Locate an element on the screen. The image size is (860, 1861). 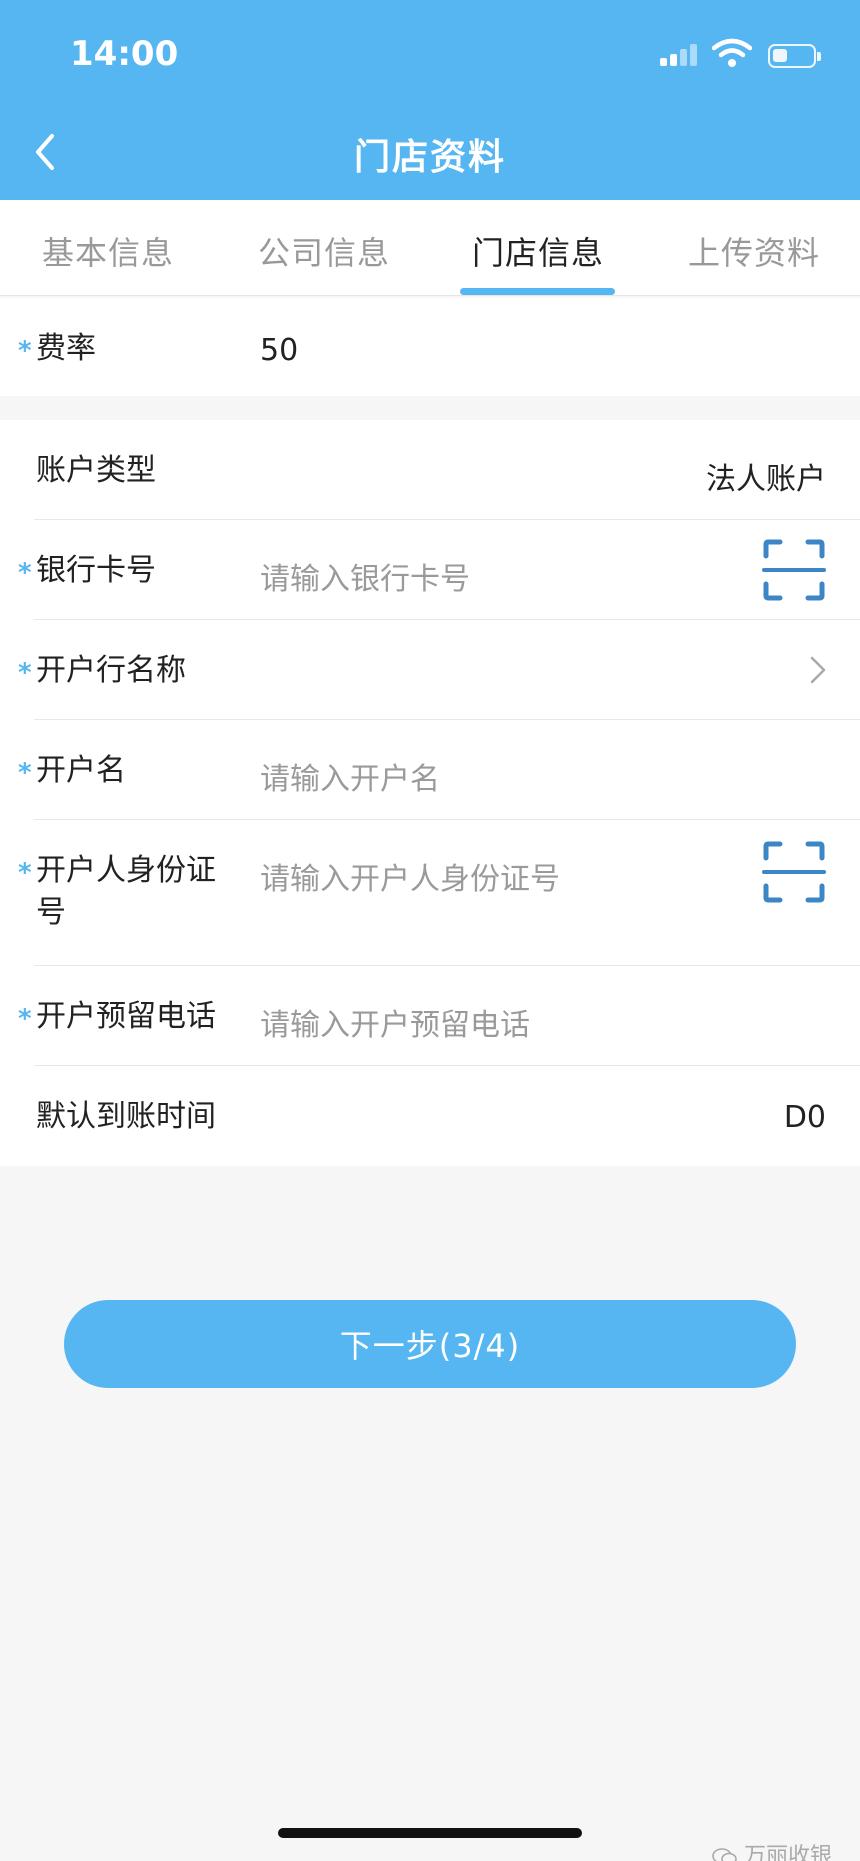
app-header: 14:00 门店资料 is located at coordinates (430, 100).